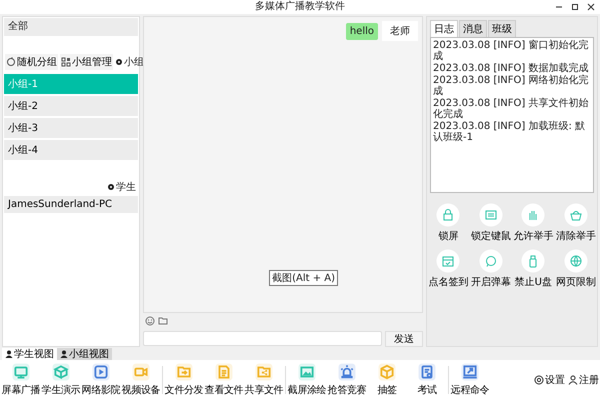 Image resolution: width=600 pixels, height=400 pixels. Describe the element at coordinates (473, 28) in the screenshot. I see `tab: 消息` at that location.